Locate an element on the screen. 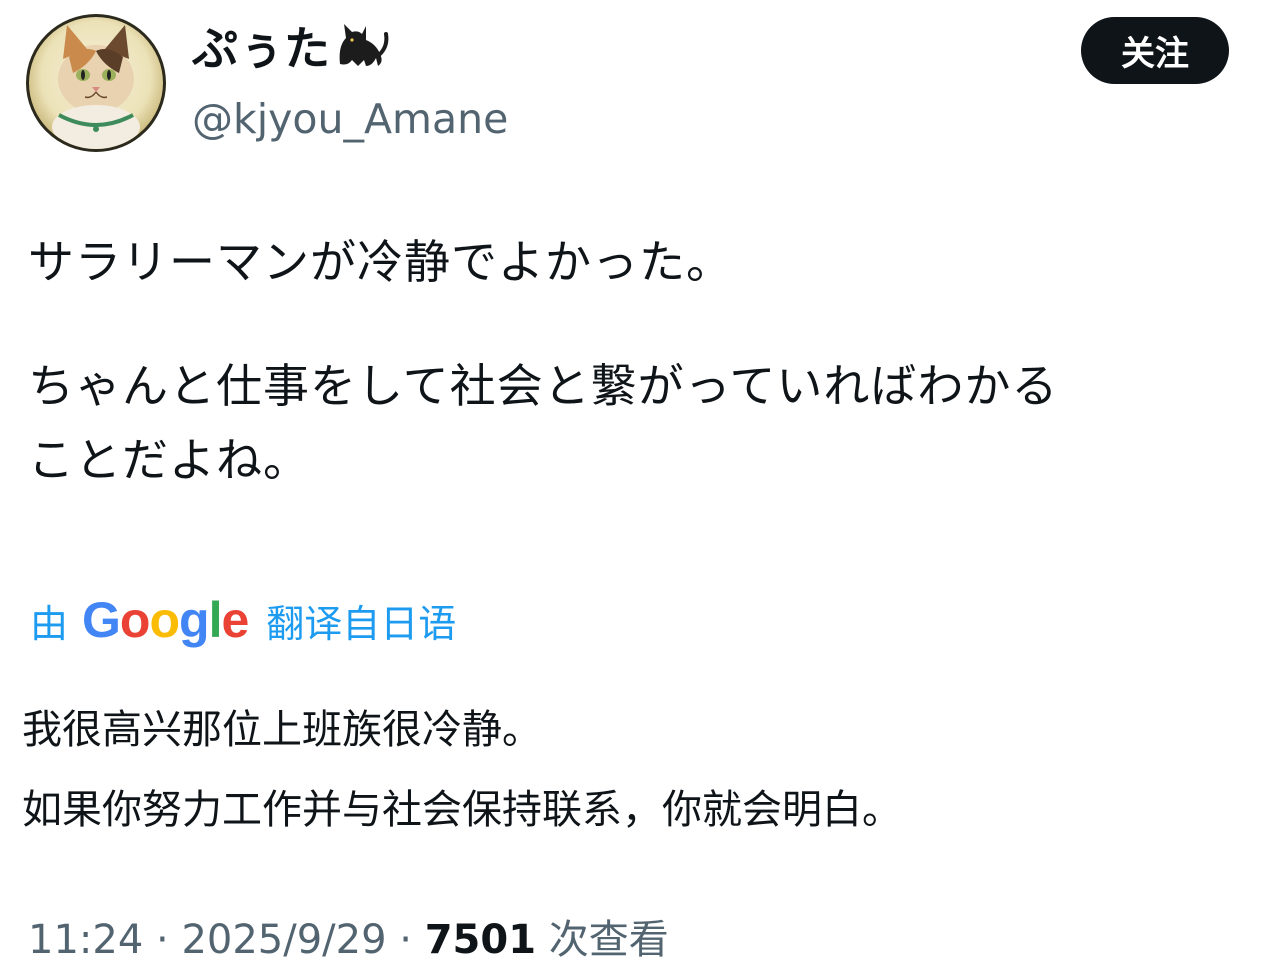  tweet-date: 2025/9/29 is located at coordinates (283, 940).